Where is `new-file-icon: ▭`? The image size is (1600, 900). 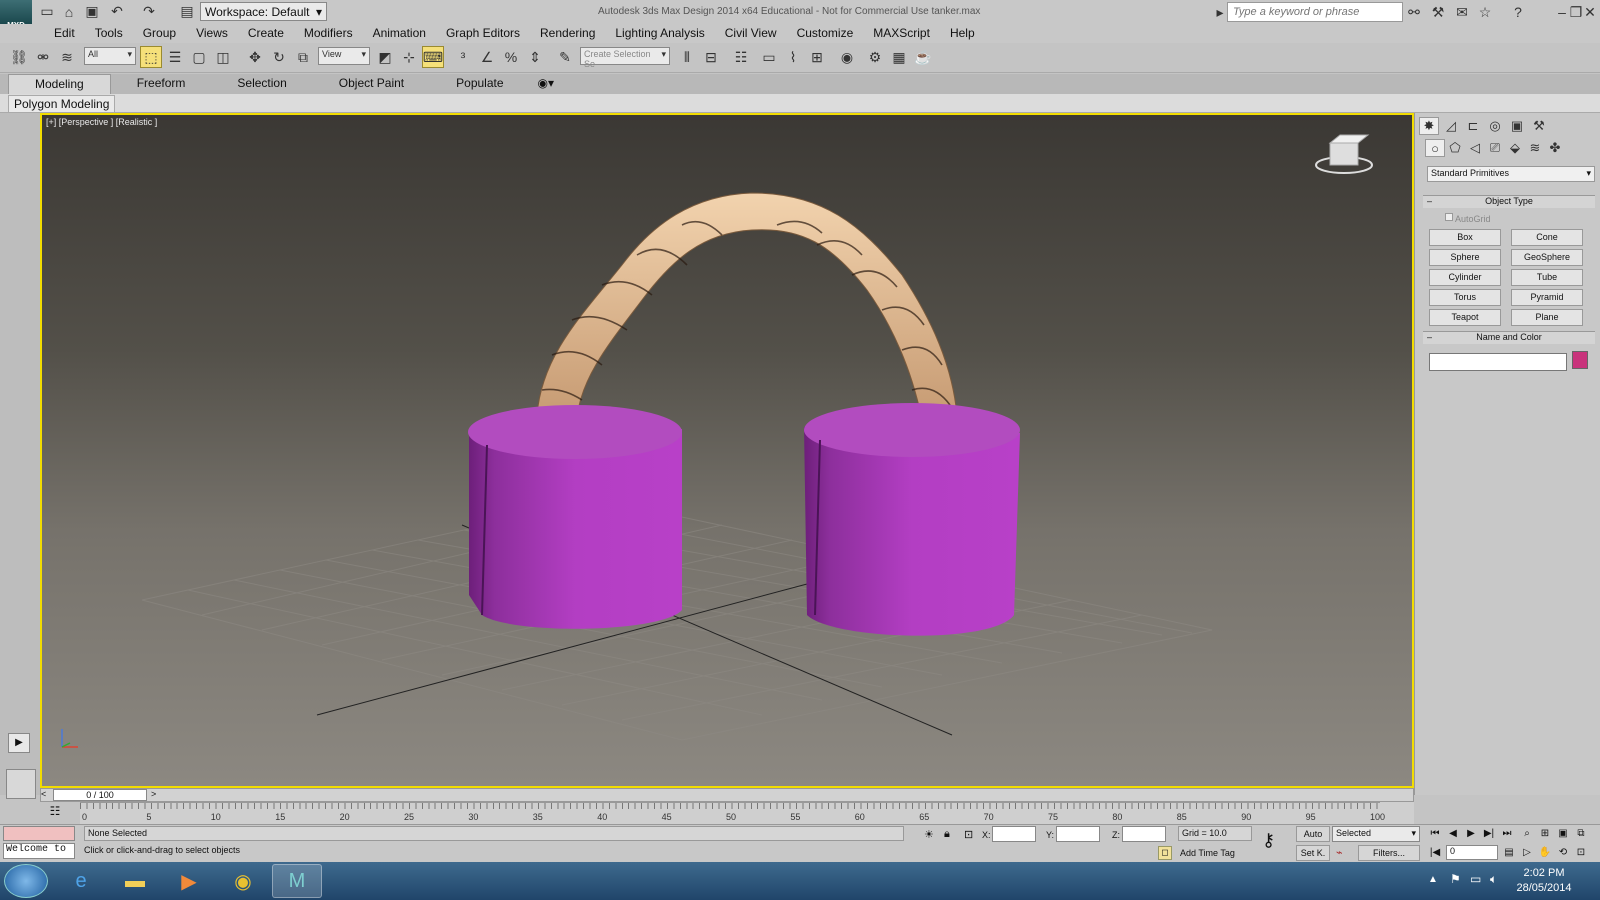 new-file-icon: ▭ is located at coordinates (47, 11).